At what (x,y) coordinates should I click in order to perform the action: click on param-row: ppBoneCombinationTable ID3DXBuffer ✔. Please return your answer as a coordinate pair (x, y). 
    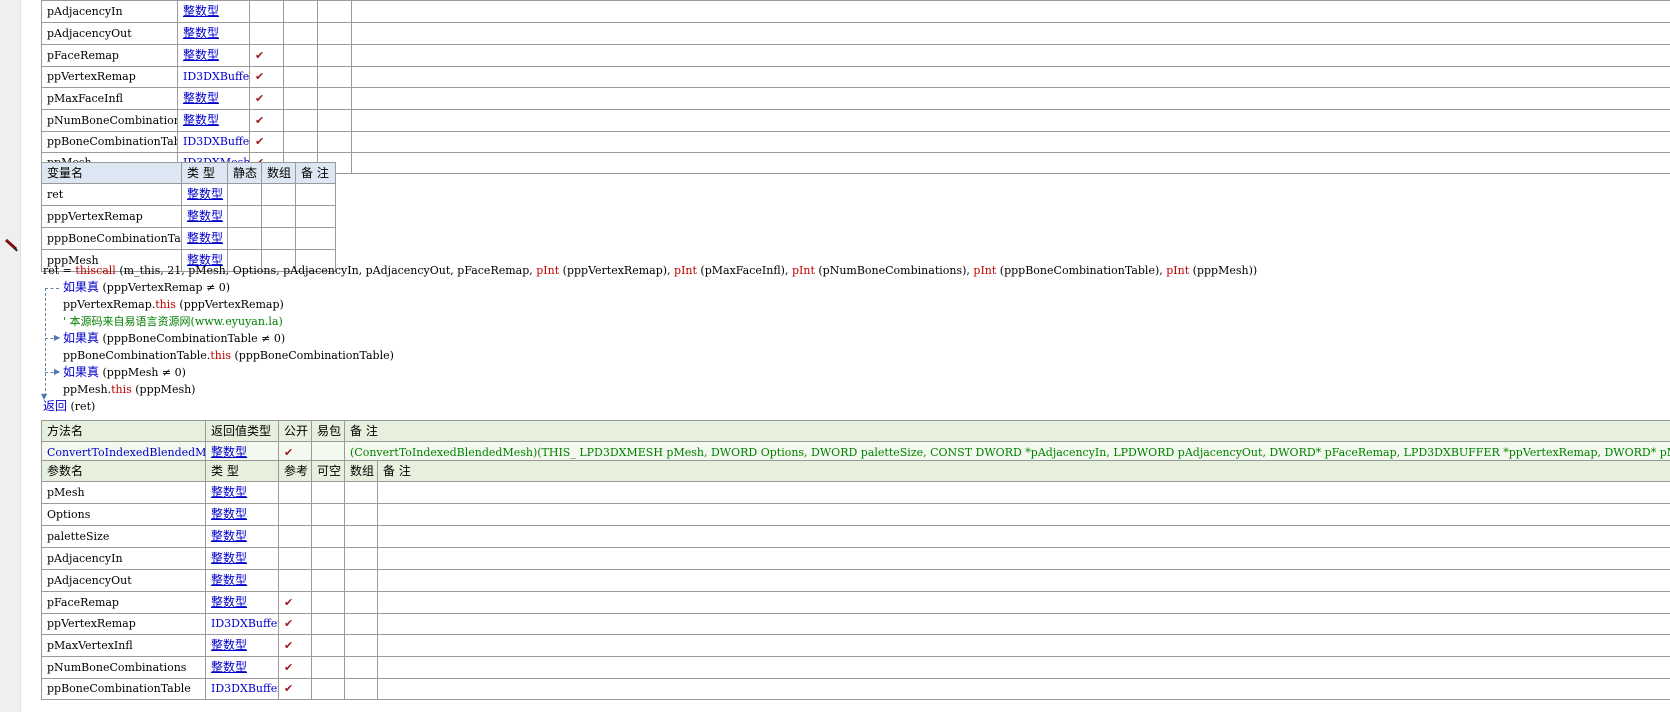
    Looking at the image, I should click on (855, 689).